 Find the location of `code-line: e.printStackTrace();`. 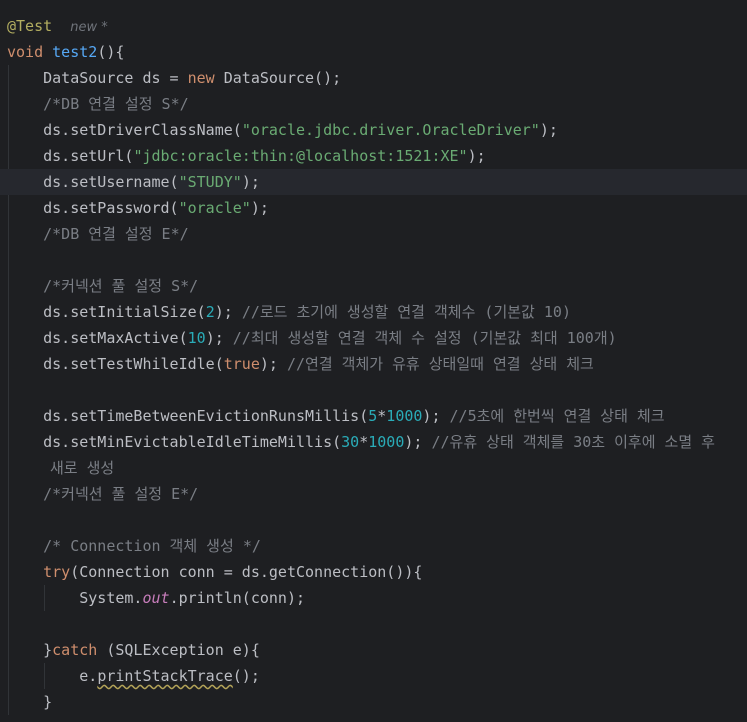

code-line: e.printStackTrace(); is located at coordinates (373, 676).